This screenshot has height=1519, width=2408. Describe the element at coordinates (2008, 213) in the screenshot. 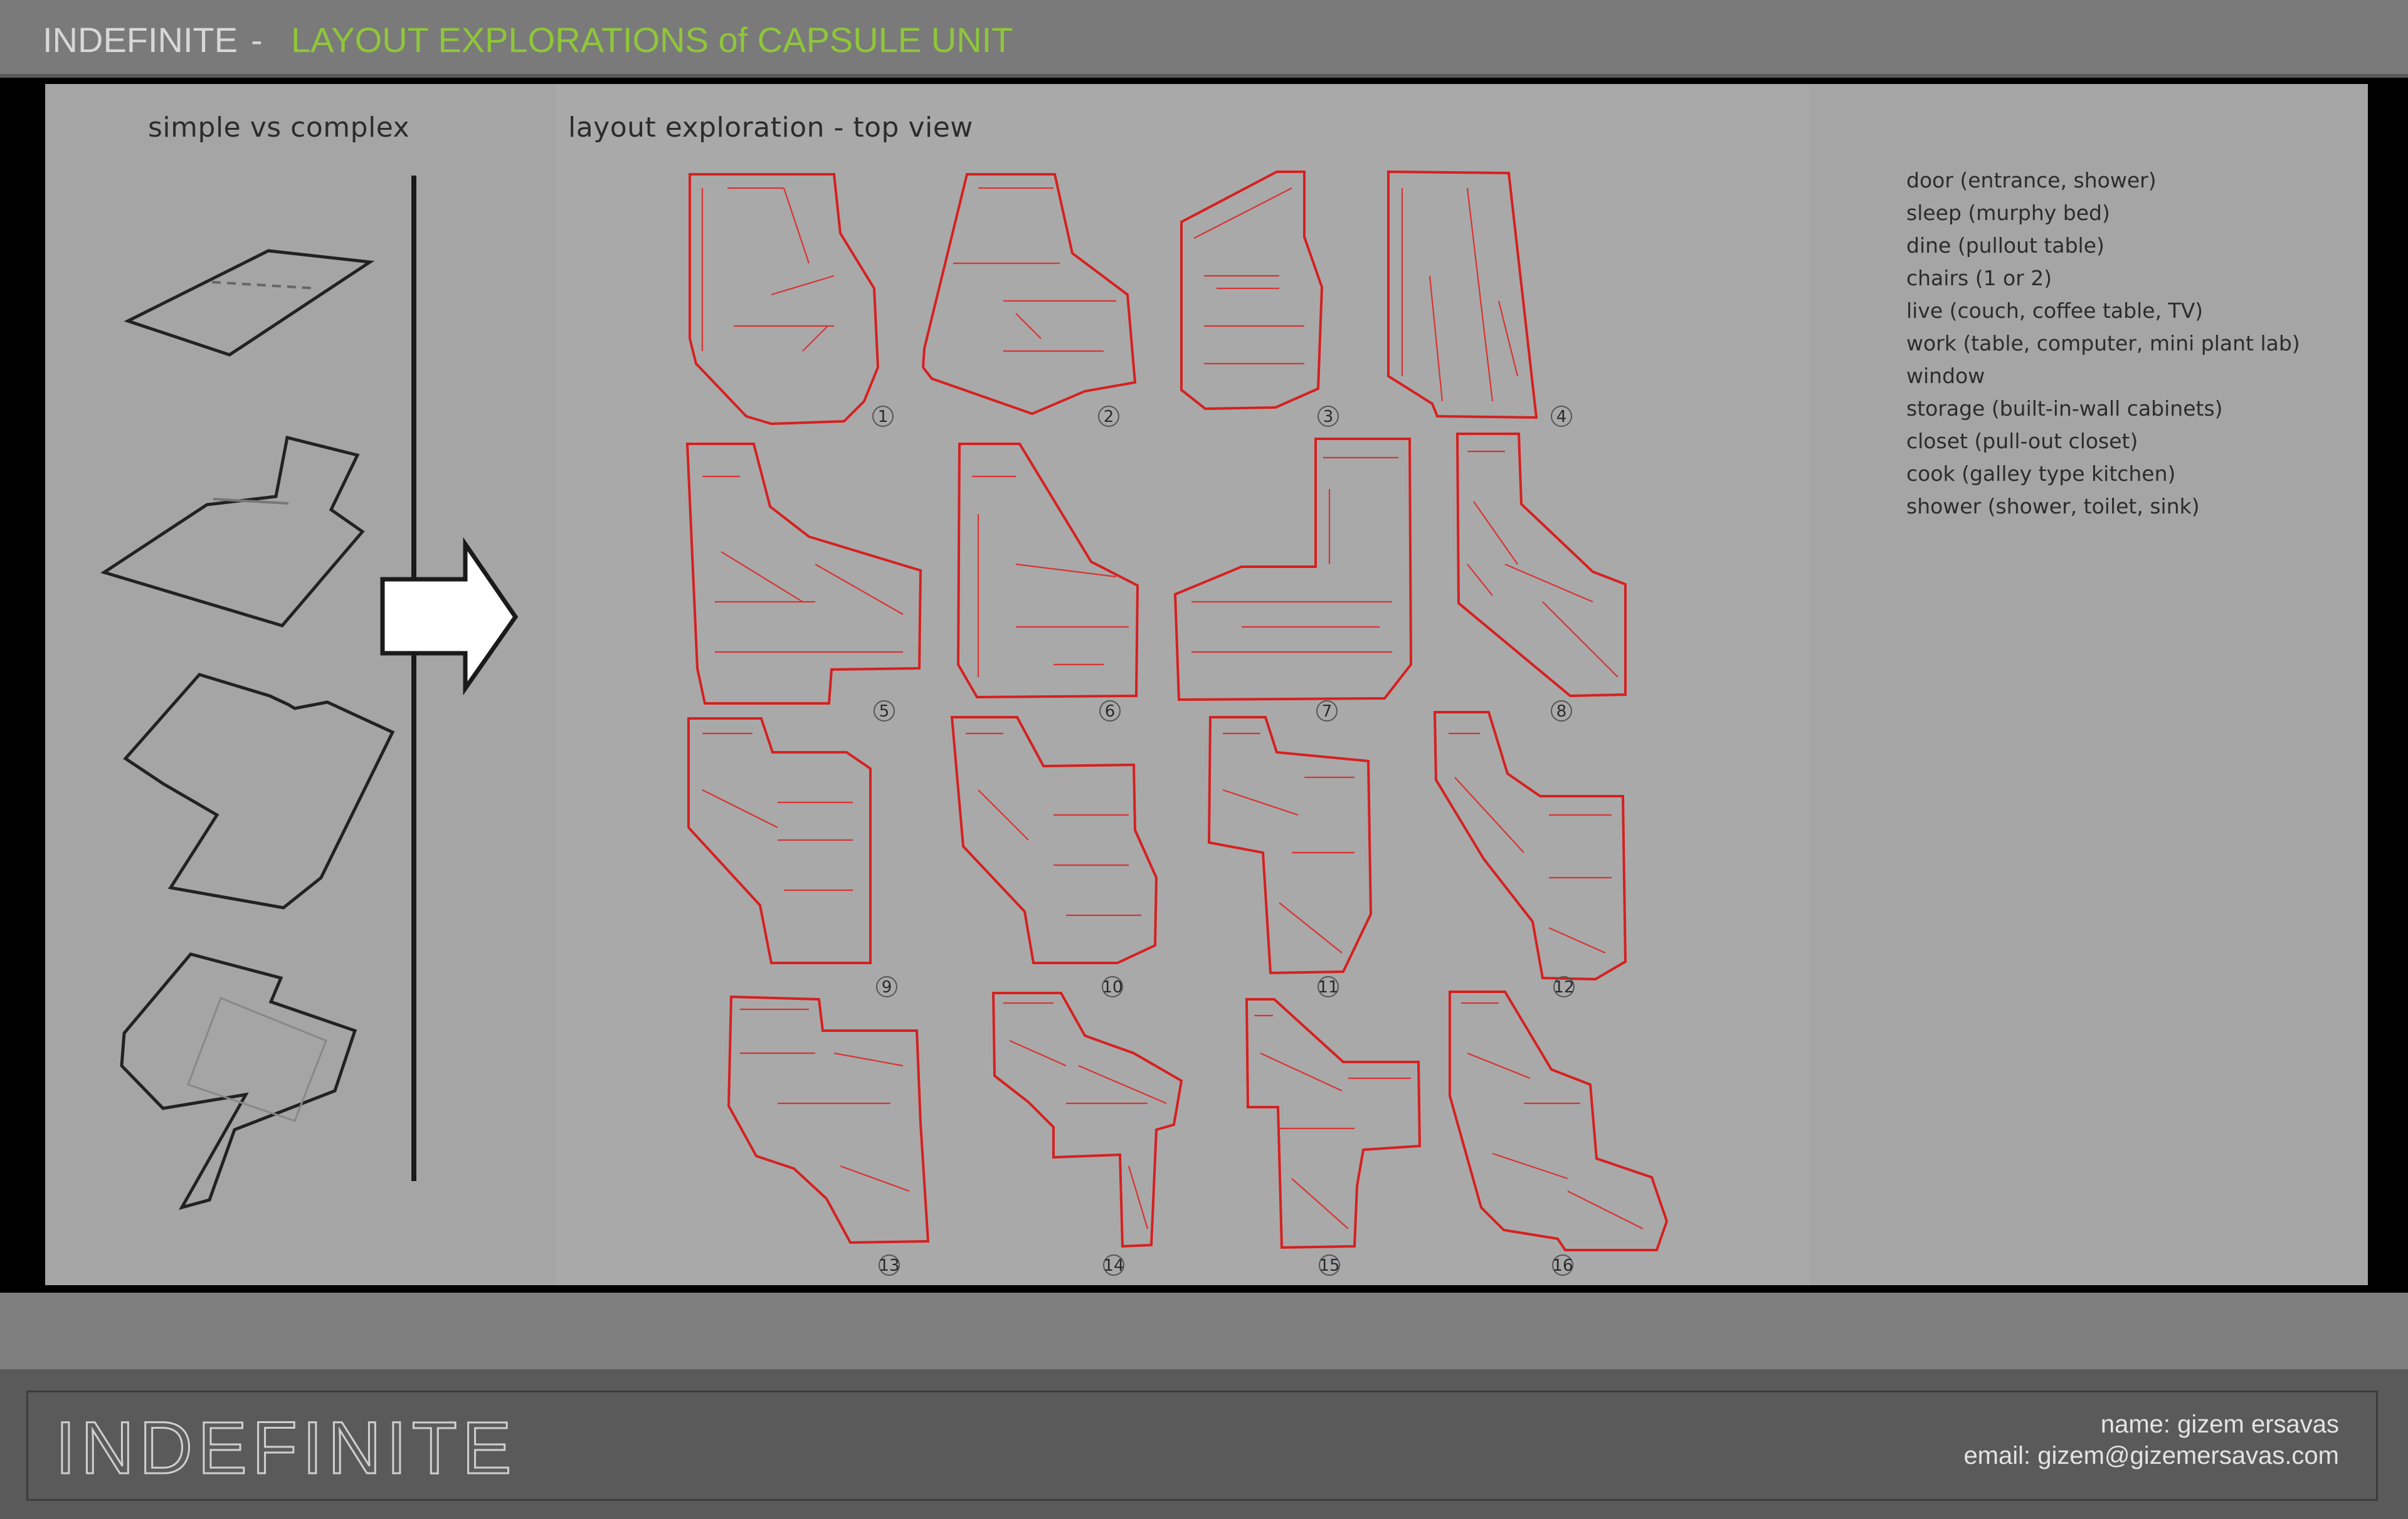

I see `legend-item: sleep (murphy bed)` at that location.